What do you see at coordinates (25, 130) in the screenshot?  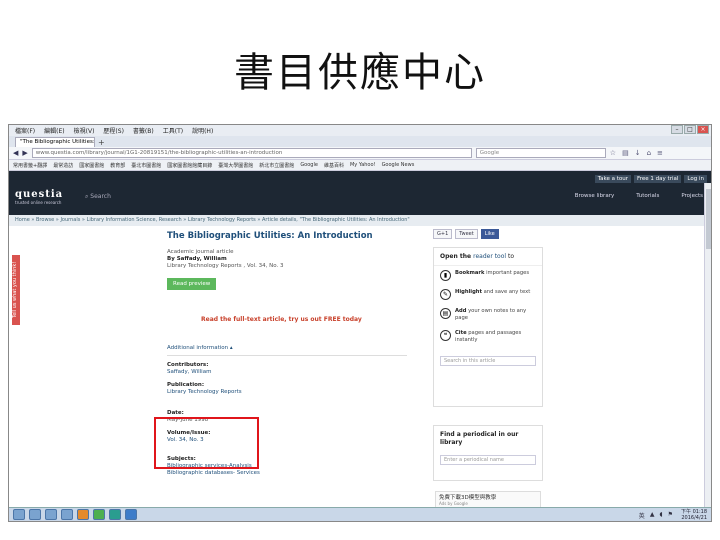 I see `menu-file: 檔案(F)` at bounding box center [25, 130].